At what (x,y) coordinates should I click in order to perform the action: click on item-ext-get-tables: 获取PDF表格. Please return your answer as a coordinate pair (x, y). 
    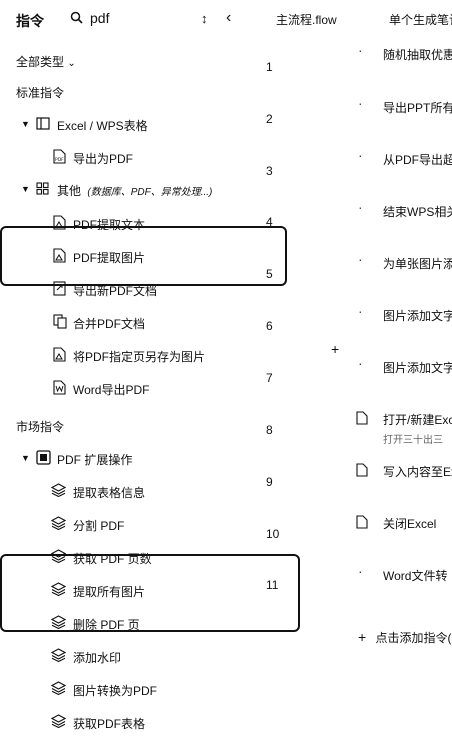
    Looking at the image, I should click on (109, 723).